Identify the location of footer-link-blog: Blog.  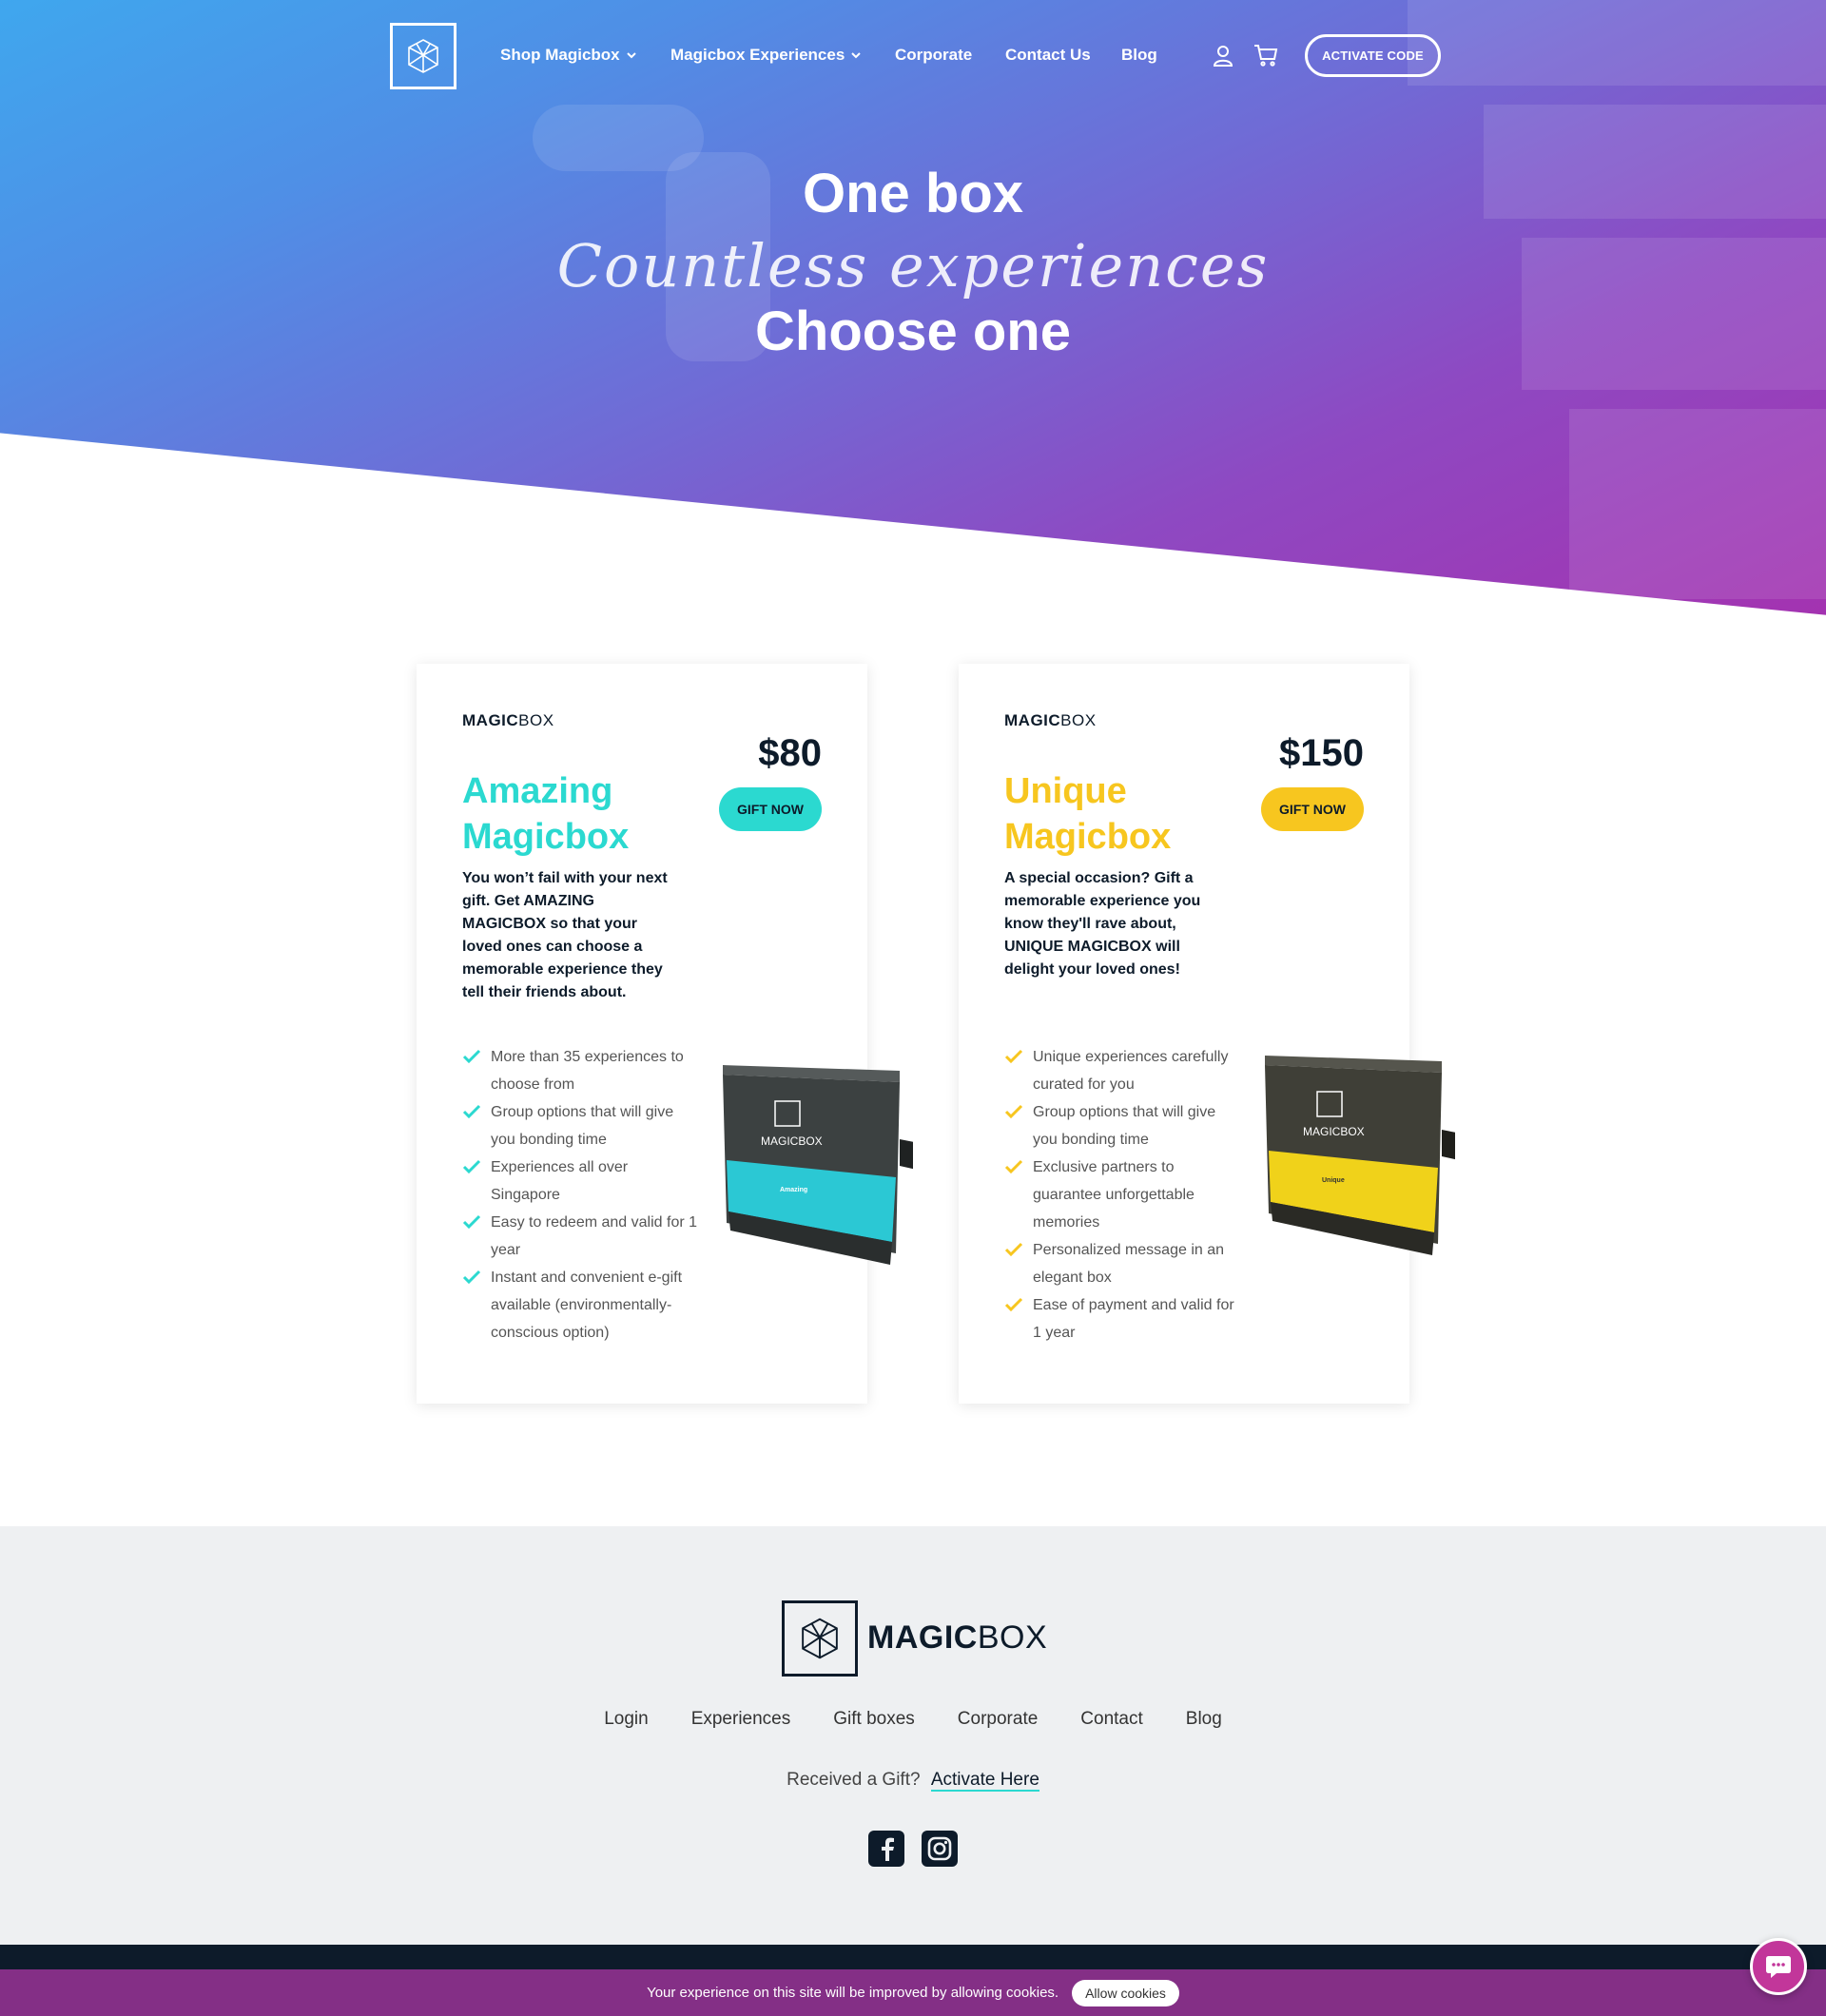
(1204, 1719).